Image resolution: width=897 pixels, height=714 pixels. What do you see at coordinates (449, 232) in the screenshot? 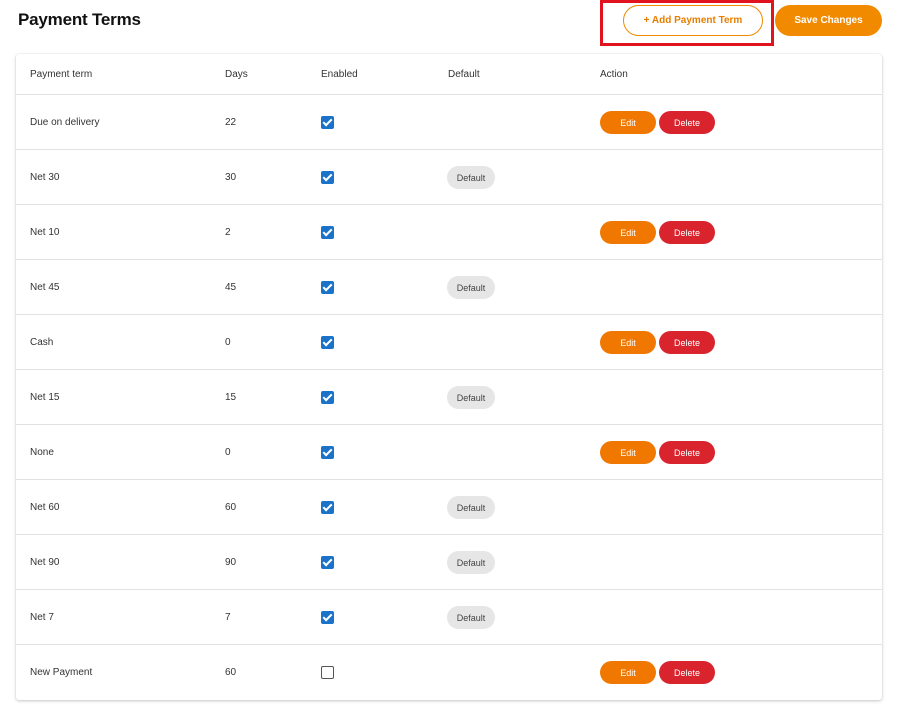
I see `table-row: Net 10 2 Edit Delete` at bounding box center [449, 232].